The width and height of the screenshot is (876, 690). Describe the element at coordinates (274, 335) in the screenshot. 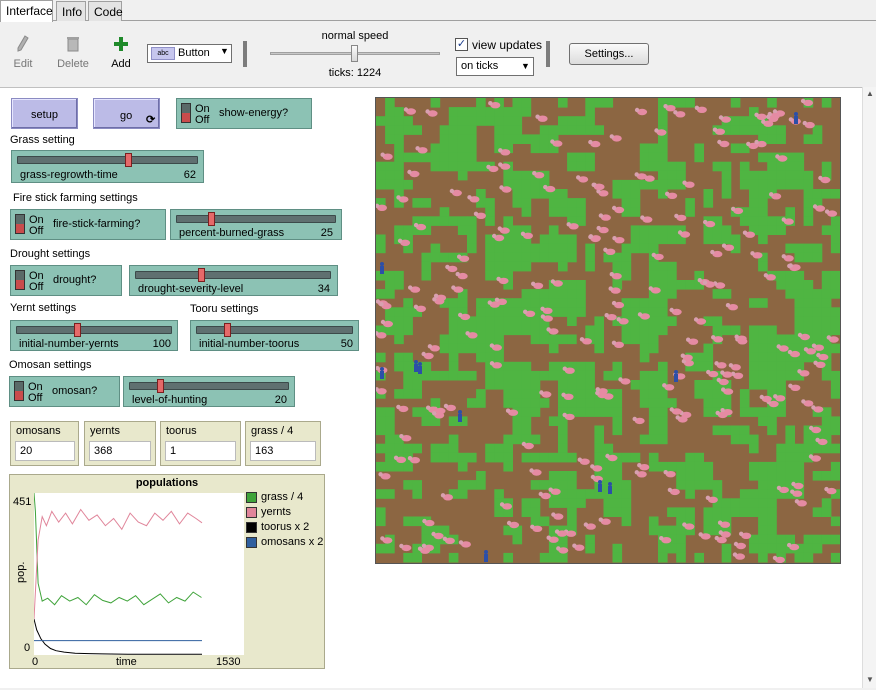

I see `initial-number-toorus-slider: initial-number-toorus 50` at that location.